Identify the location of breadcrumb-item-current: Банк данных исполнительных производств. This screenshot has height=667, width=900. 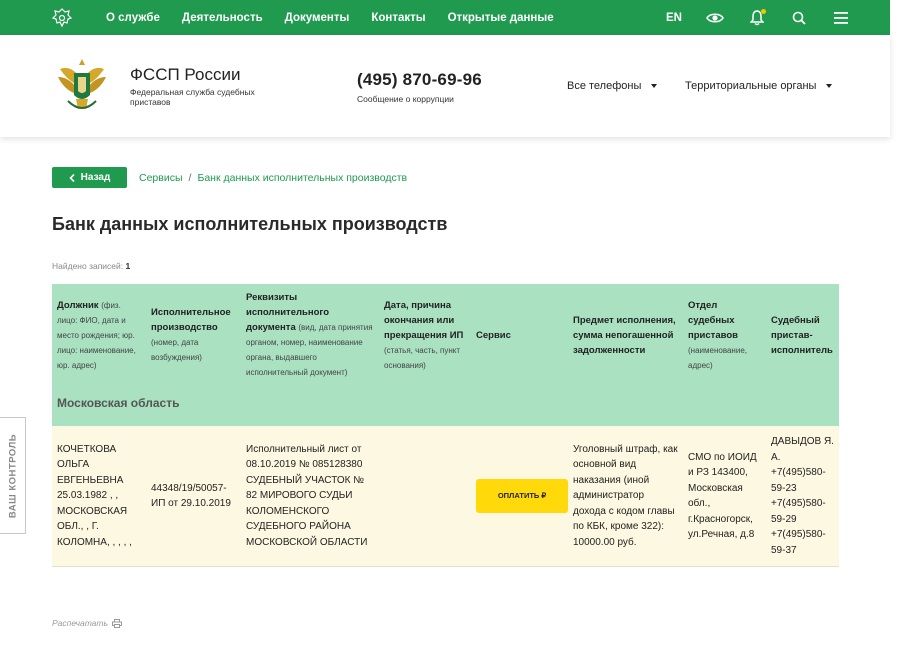
(302, 178).